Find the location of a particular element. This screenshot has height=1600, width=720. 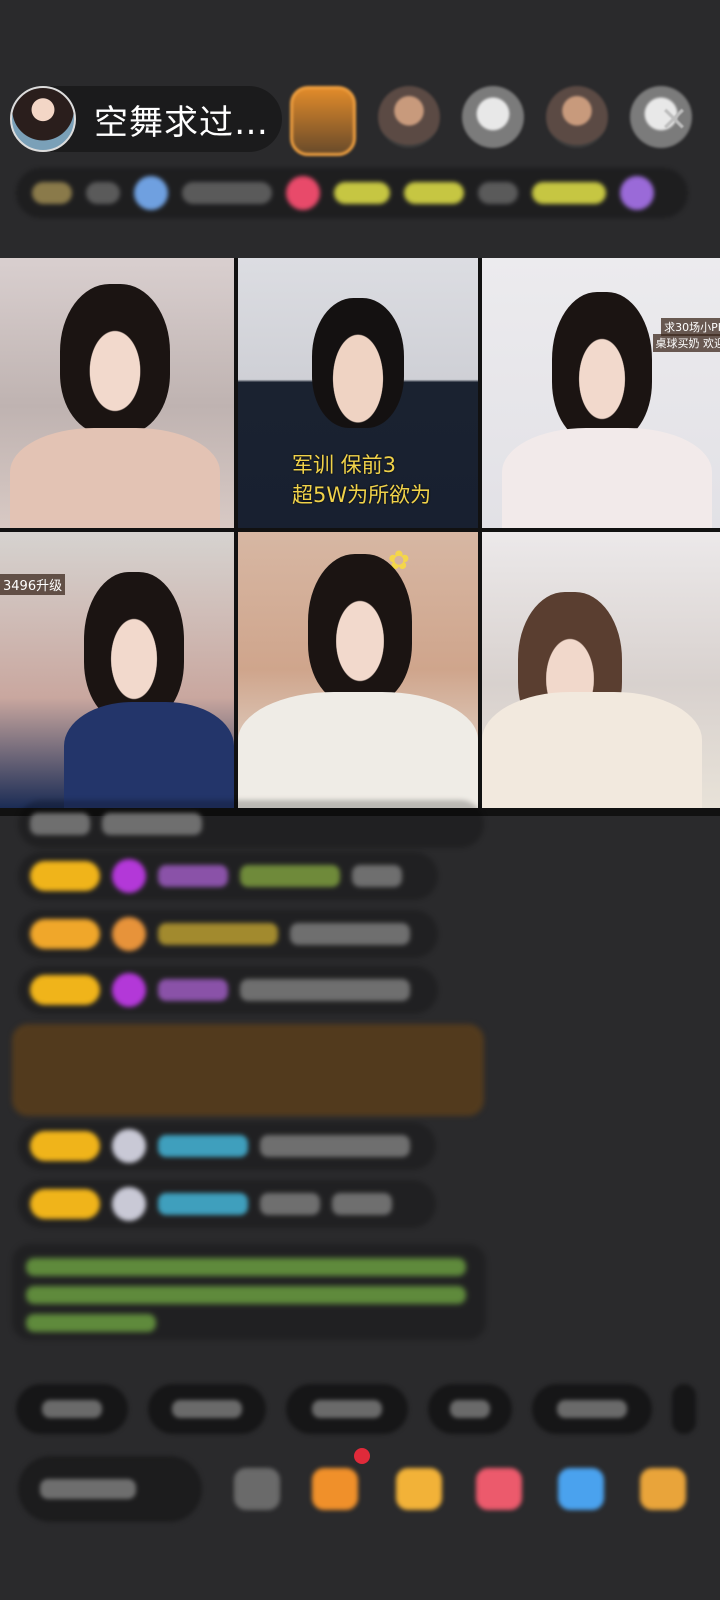

badge-icon is located at coordinates (151, 193).